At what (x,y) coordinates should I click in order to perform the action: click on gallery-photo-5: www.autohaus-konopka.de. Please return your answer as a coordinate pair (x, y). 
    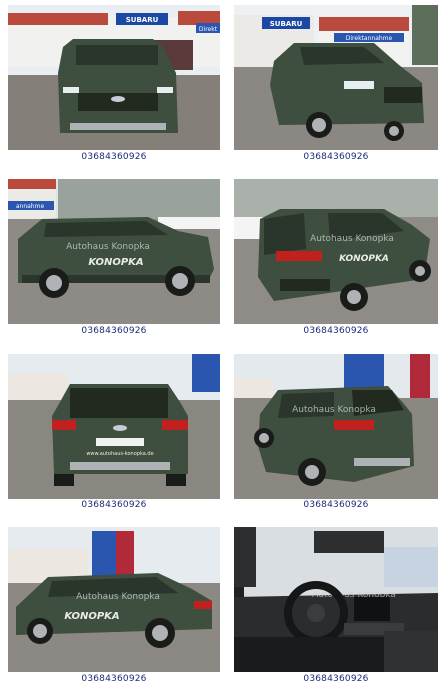
    Looking at the image, I should click on (114, 426).